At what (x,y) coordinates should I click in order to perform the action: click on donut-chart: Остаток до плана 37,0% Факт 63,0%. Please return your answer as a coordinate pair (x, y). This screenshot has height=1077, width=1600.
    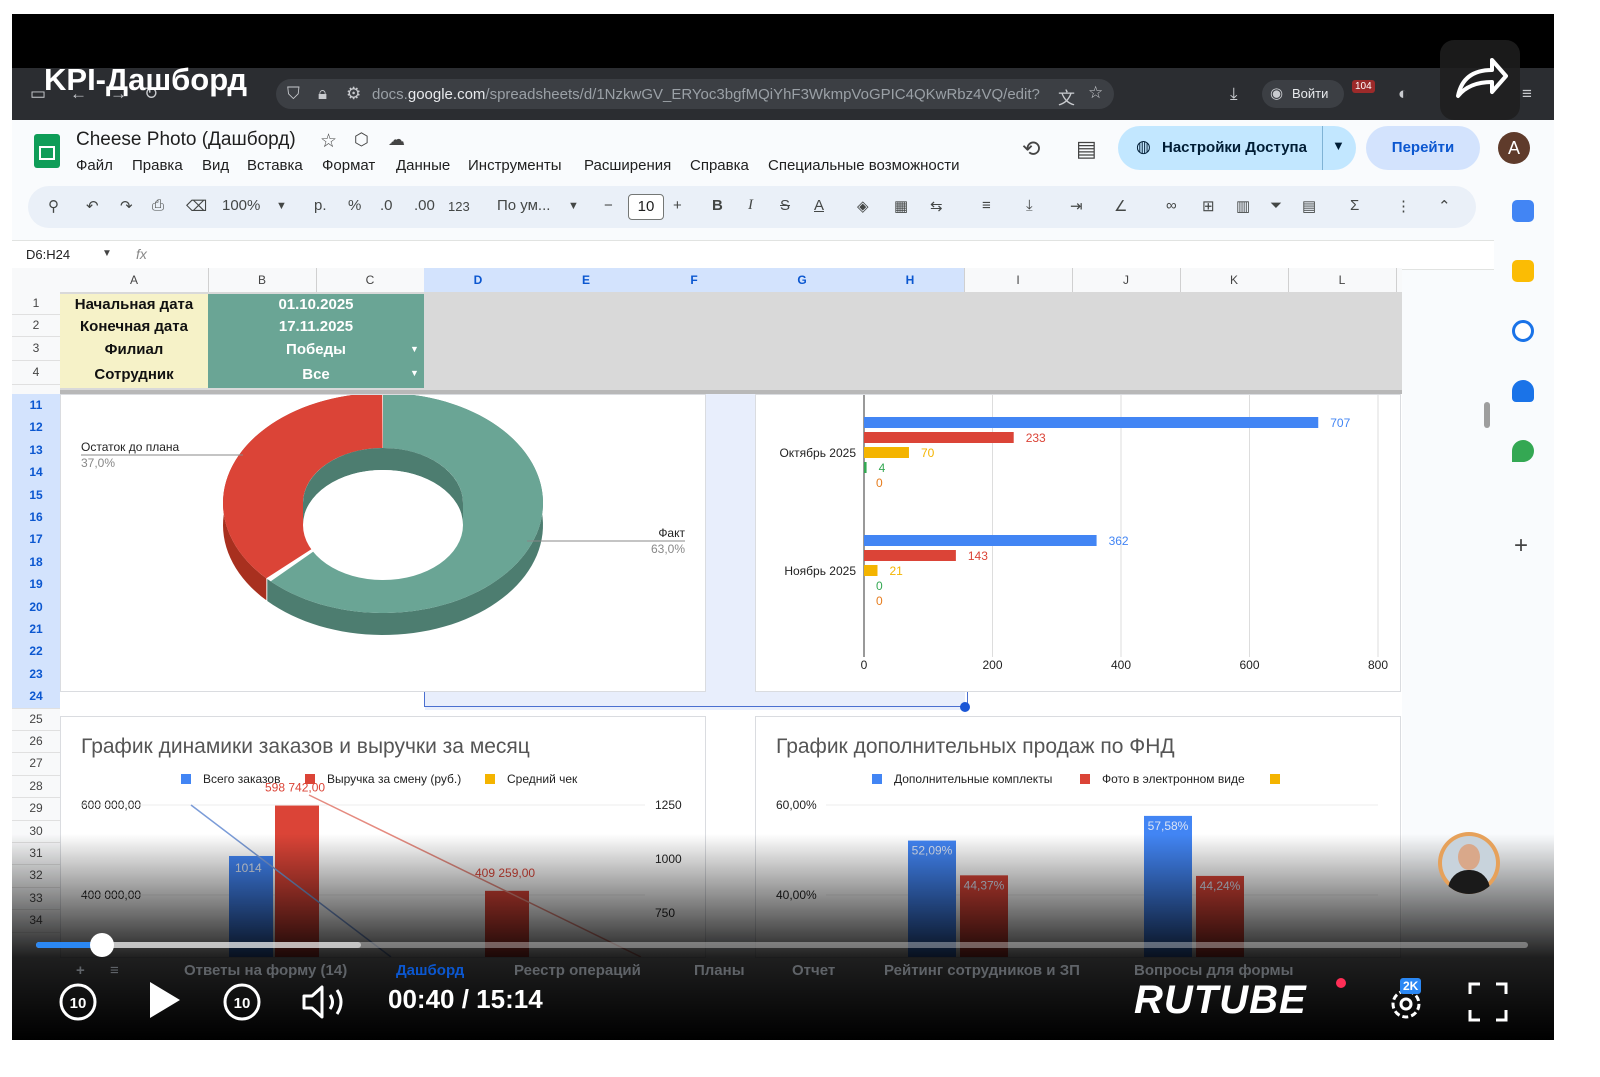
    Looking at the image, I should click on (383, 542).